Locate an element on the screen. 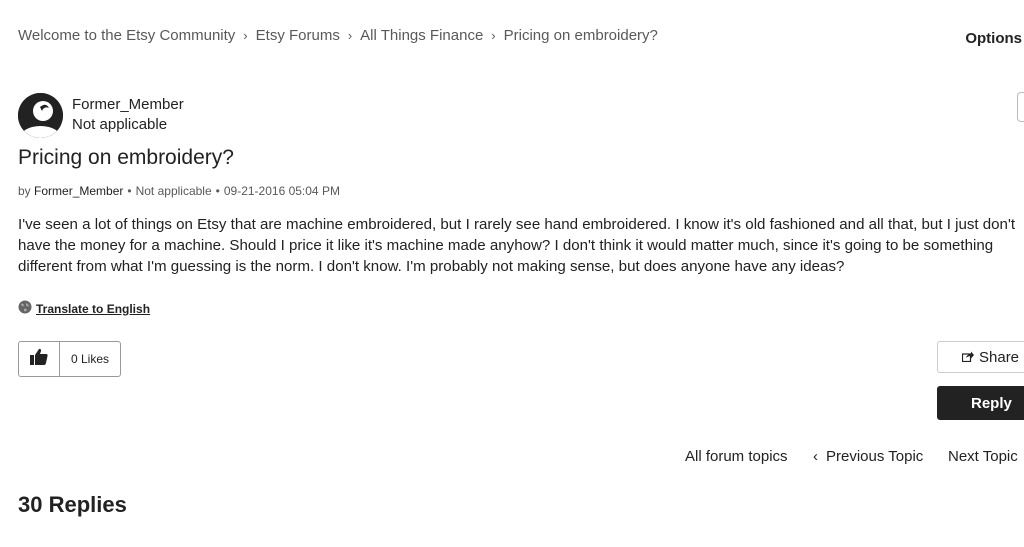 This screenshot has width=1024, height=547. likes-count: 0 Likes is located at coordinates (90, 359).